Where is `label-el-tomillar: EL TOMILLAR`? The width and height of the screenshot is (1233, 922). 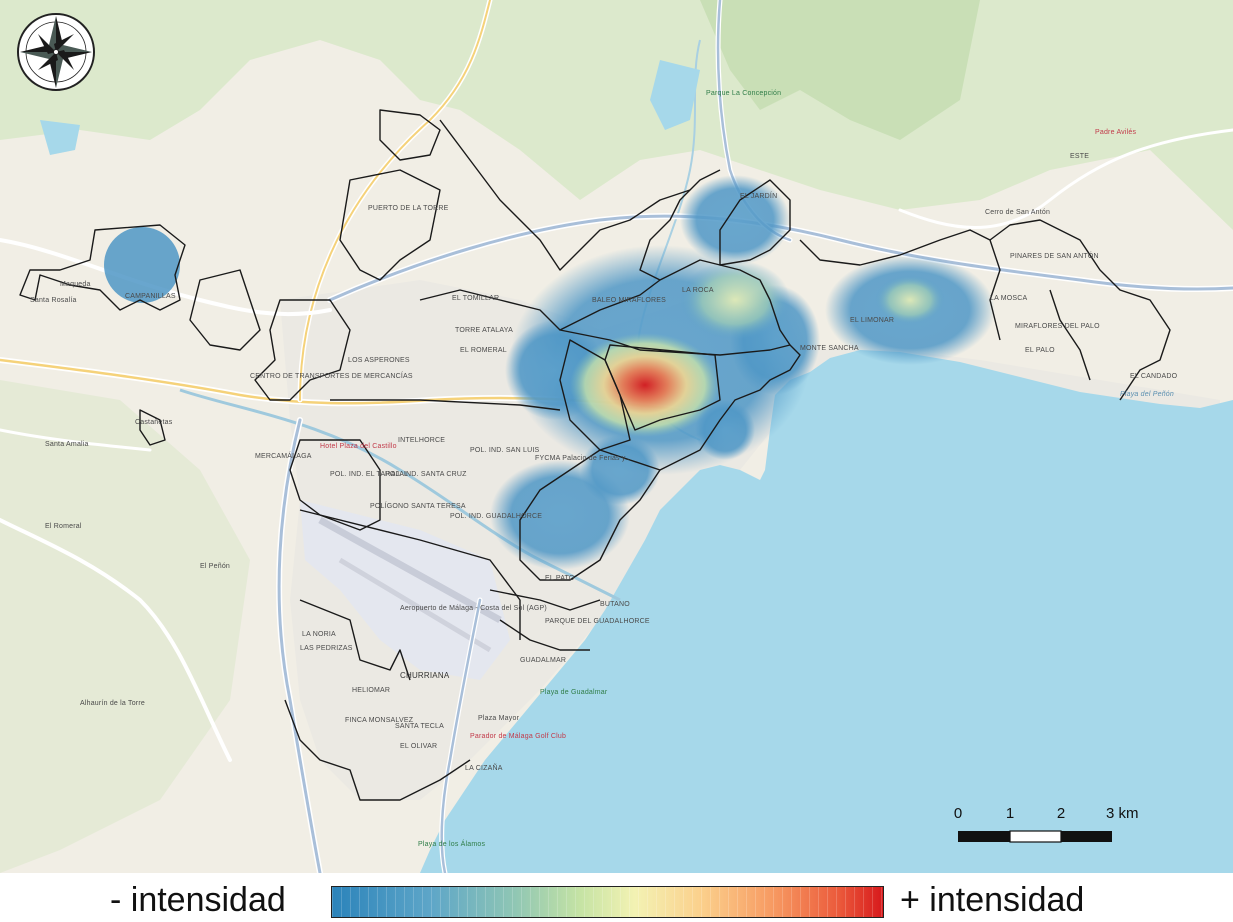 label-el-tomillar: EL TOMILLAR is located at coordinates (475, 298).